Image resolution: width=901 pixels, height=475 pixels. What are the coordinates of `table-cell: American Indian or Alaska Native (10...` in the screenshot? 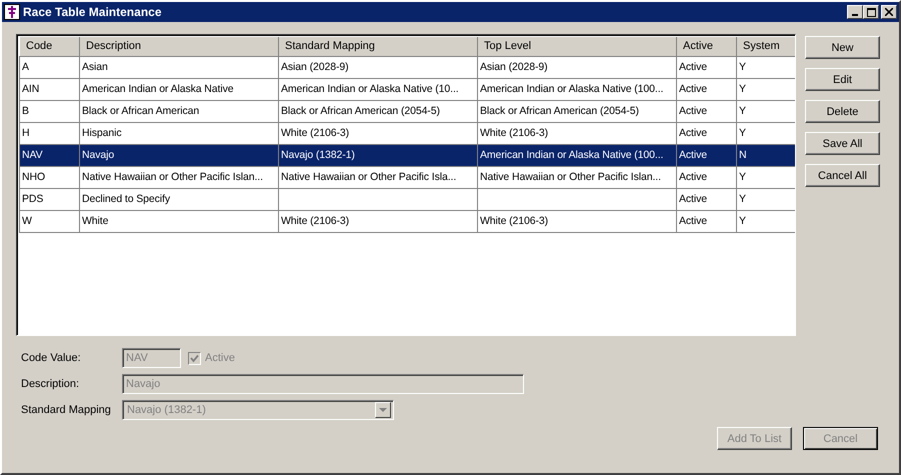 It's located at (370, 89).